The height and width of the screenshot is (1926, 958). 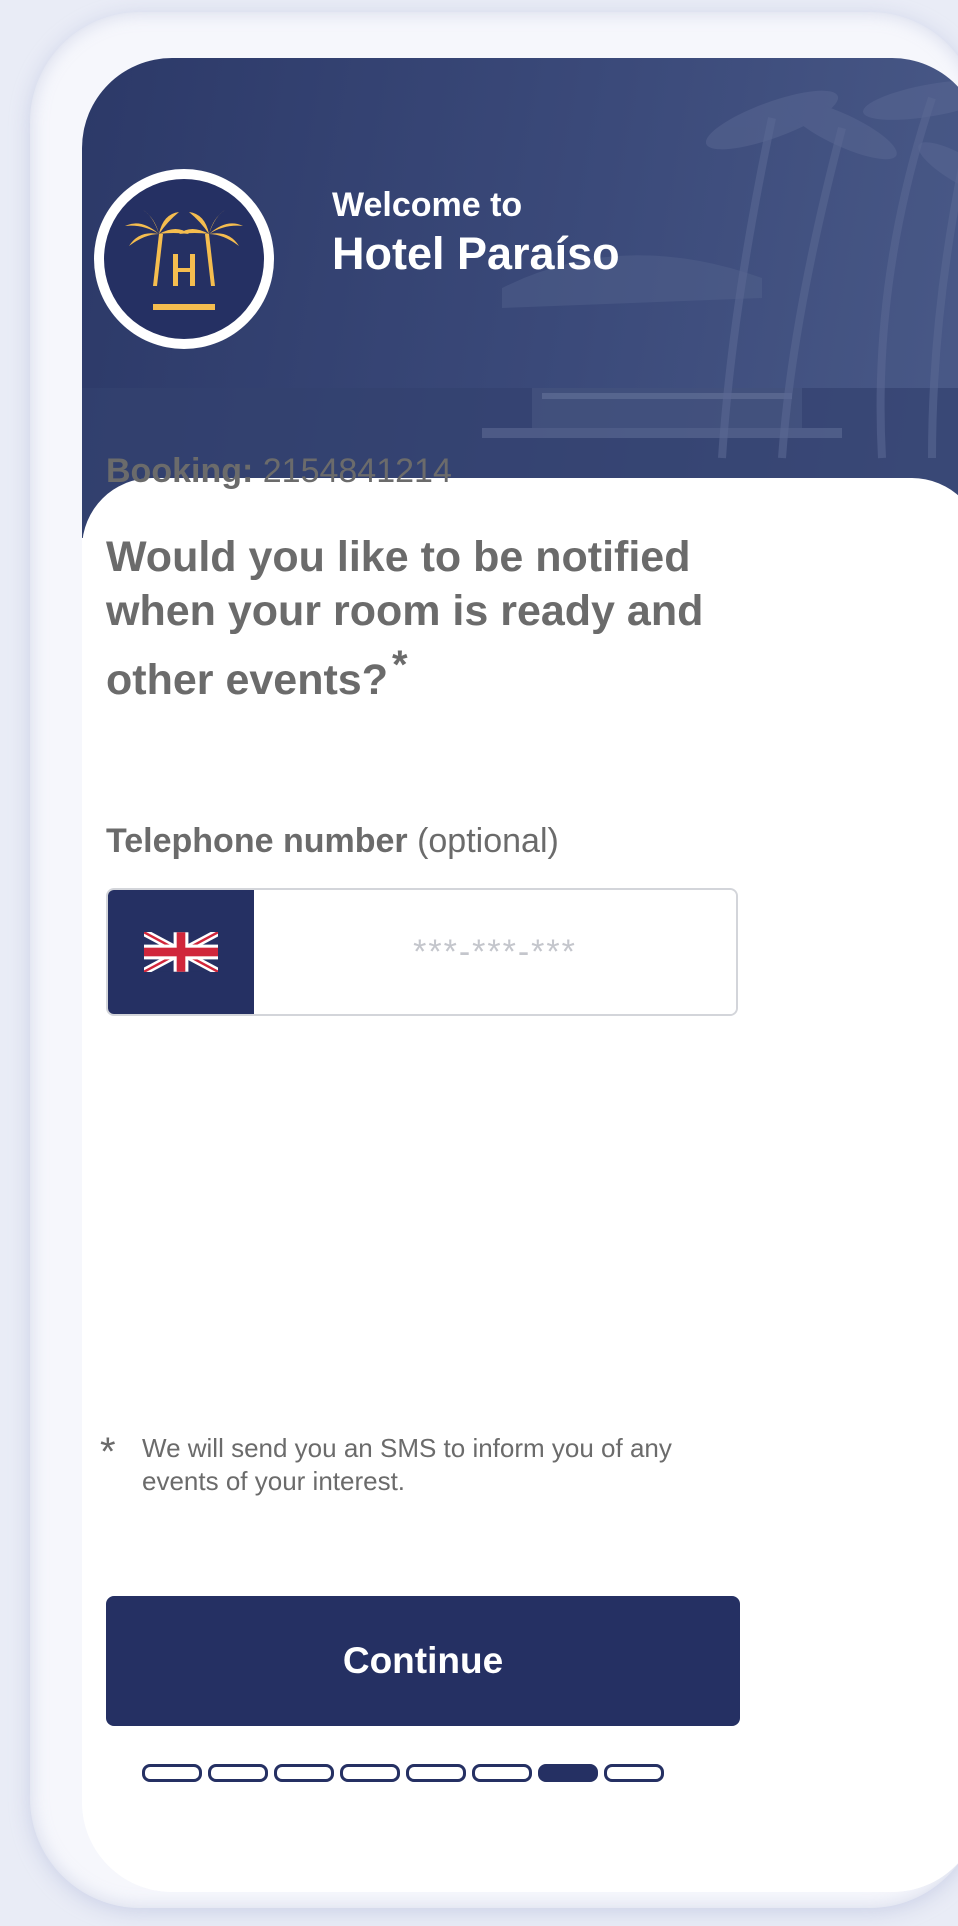 I want to click on required-asterisk: *, so click(x=399, y=665).